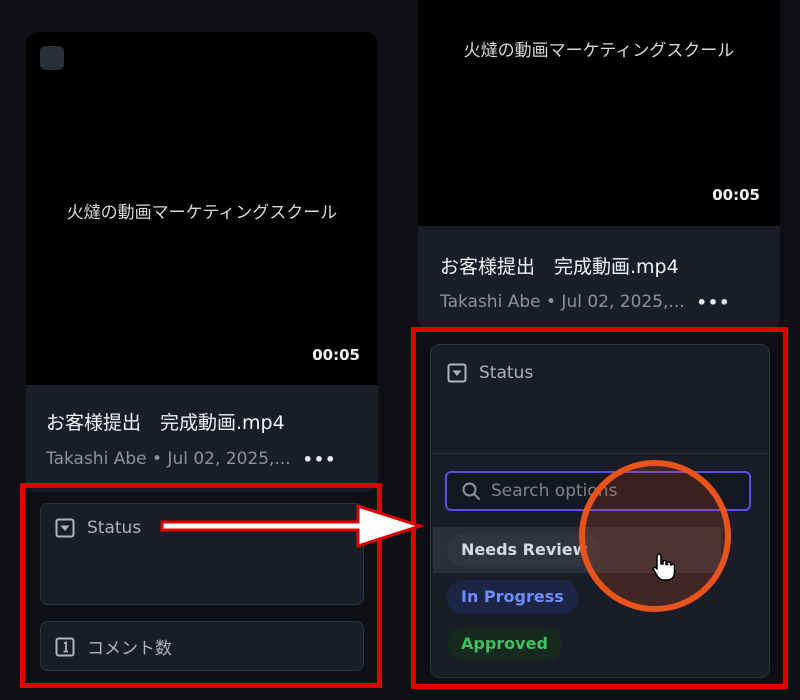  I want to click on left-meta: Takashi Abe • Jul 02, 2025,... •••, so click(191, 459).